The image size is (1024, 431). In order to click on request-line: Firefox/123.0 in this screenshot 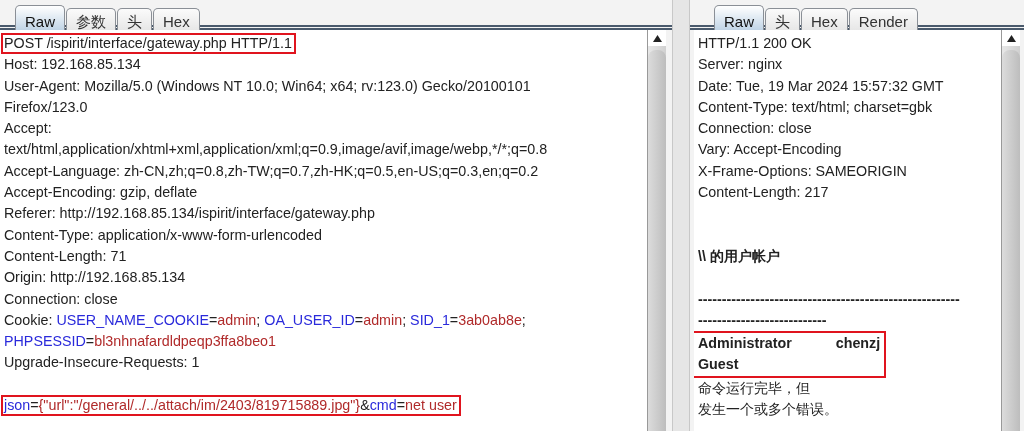, I will do `click(46, 106)`.